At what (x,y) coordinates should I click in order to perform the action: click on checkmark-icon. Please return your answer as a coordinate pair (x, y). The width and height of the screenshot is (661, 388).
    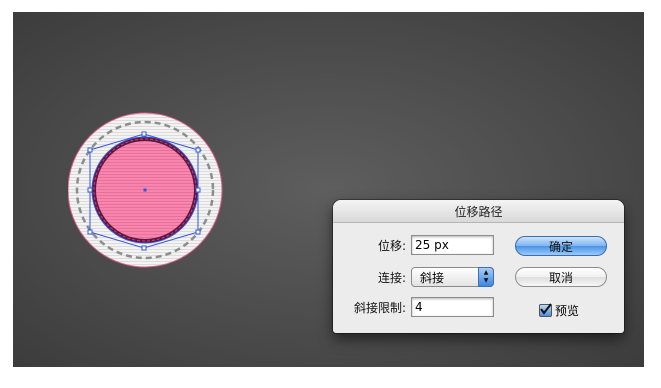
    Looking at the image, I should click on (546, 309).